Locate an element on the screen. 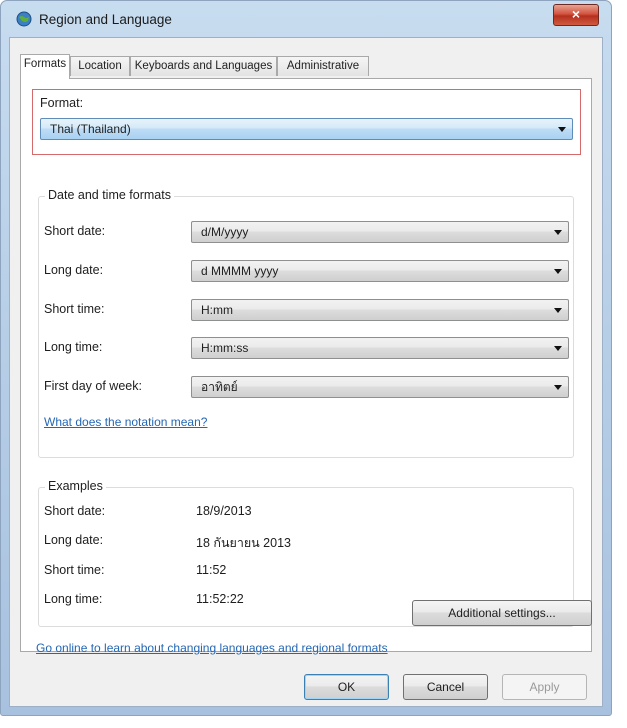  example-short-time-label: Short time: is located at coordinates (74, 570).